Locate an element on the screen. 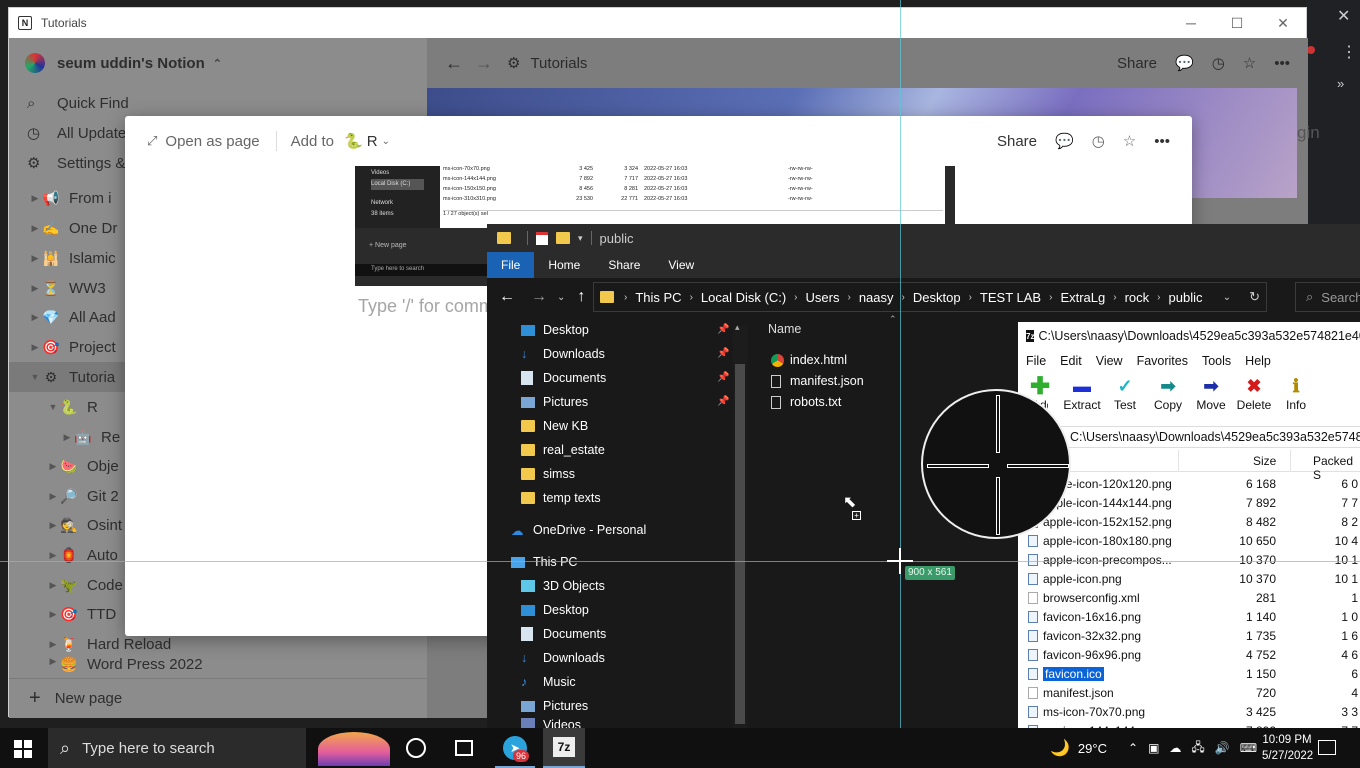 The image size is (1360, 768). profile-icon is located at coordinates (1311, 50).